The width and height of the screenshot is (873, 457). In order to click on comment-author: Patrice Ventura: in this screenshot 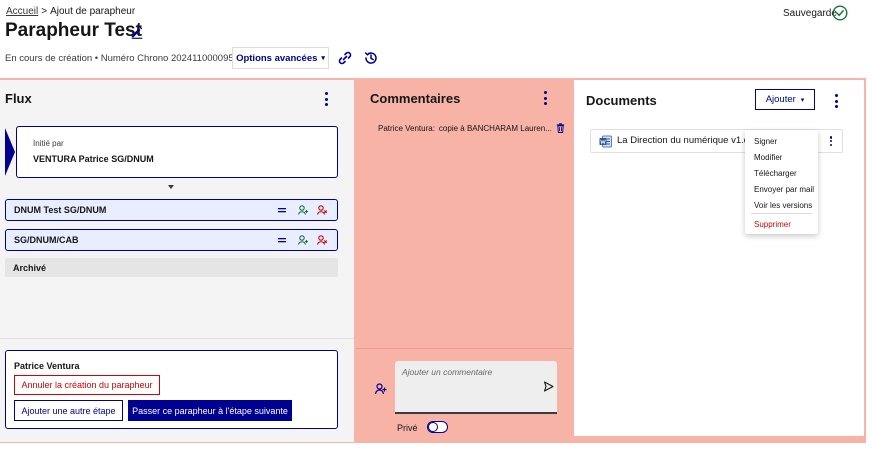, I will do `click(406, 128)`.